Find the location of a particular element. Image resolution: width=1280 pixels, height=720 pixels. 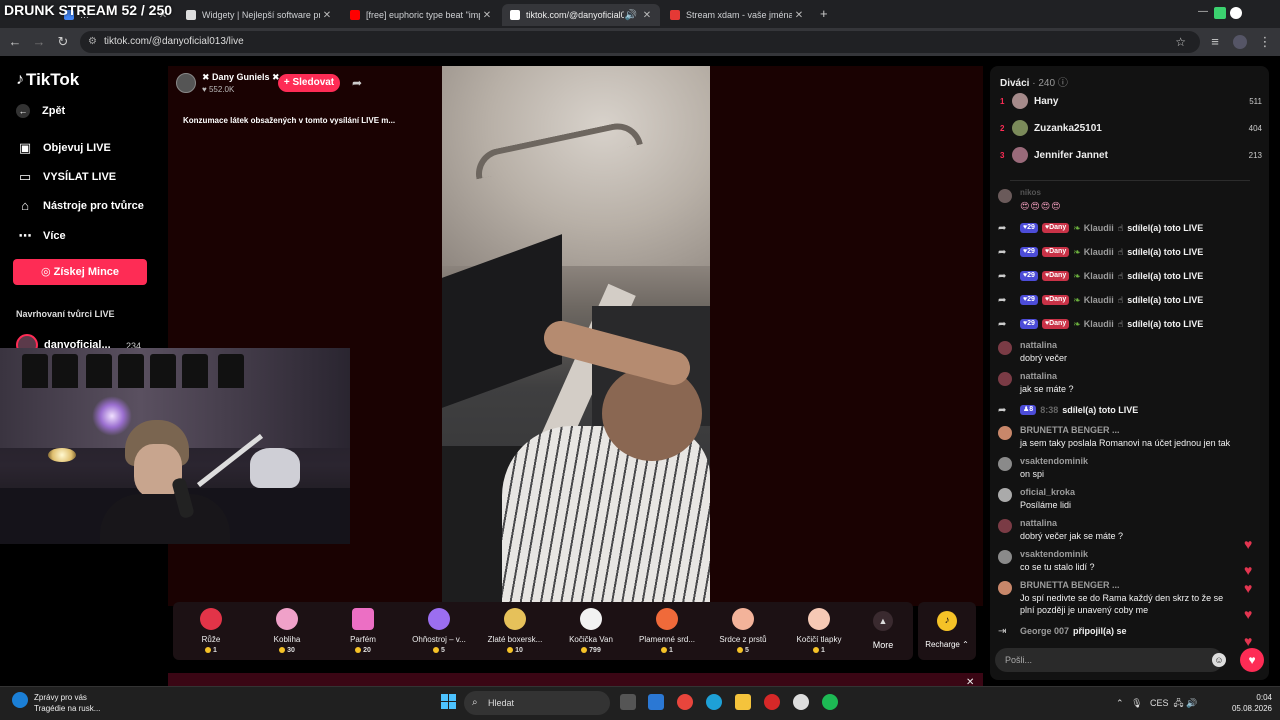

gift-item-cat-paws: Kočičí tlapky 1 is located at coordinates (819, 631).